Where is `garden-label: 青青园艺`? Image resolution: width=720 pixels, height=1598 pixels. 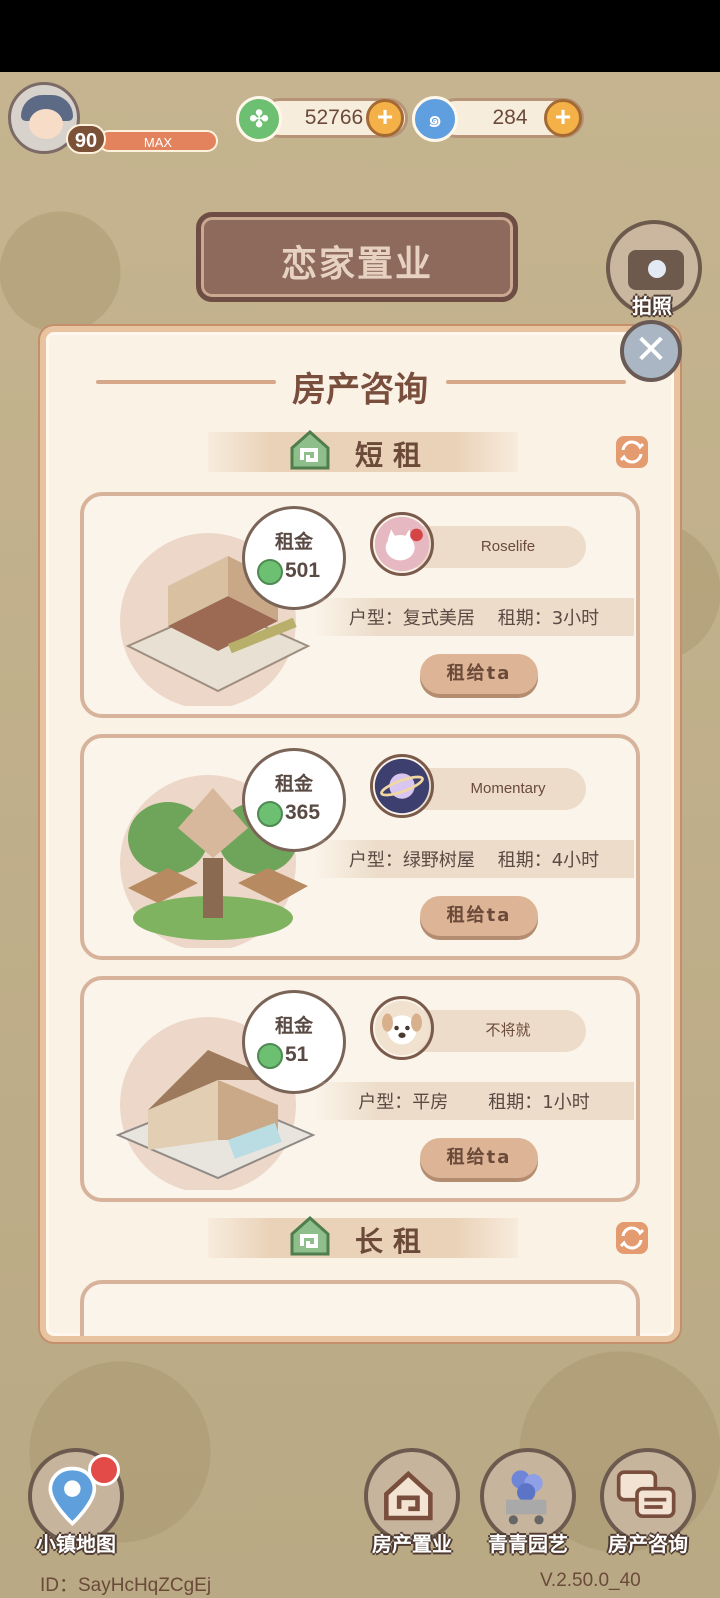 garden-label: 青青园艺 is located at coordinates (528, 1544).